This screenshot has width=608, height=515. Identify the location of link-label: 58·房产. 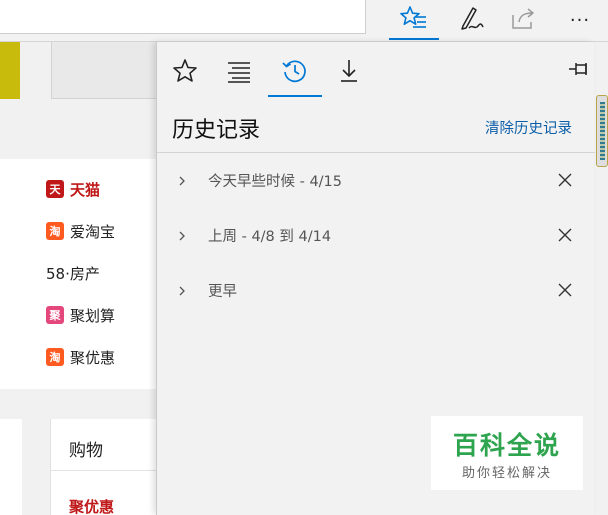
(73, 273).